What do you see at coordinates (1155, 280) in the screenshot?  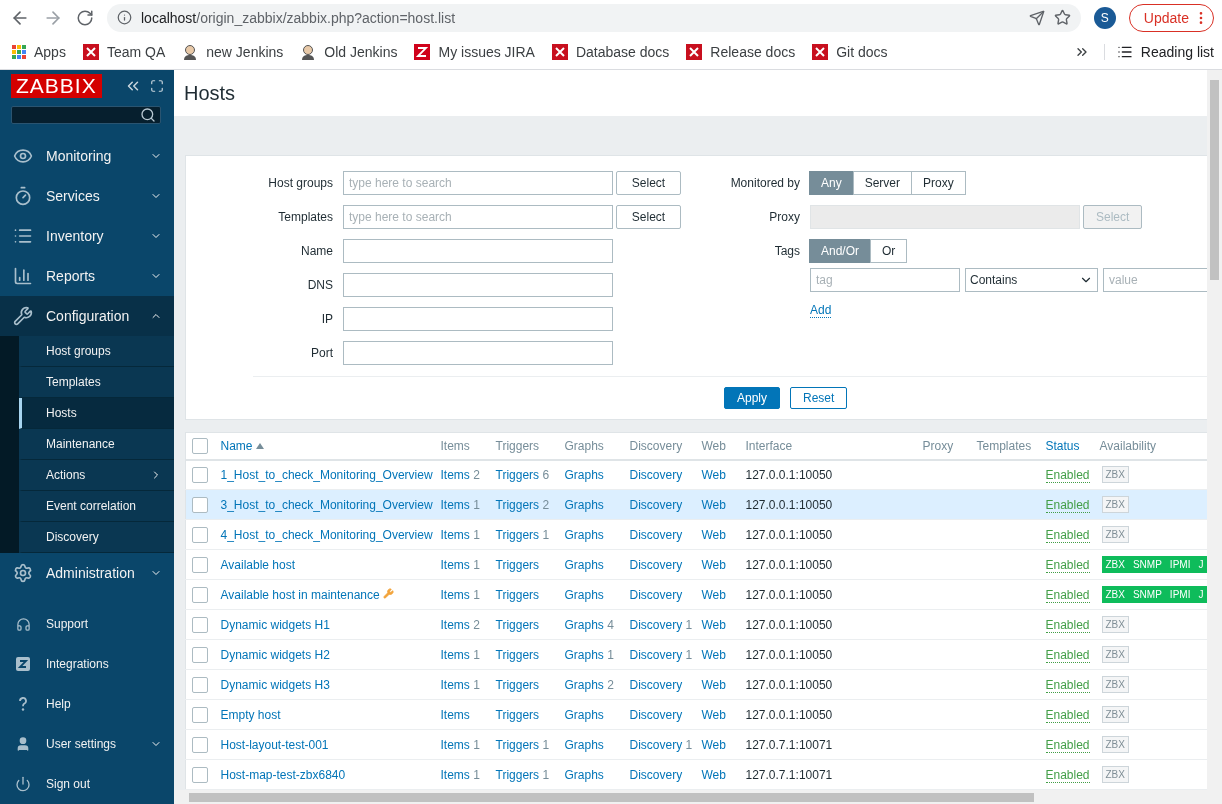 I see `value-field: value` at bounding box center [1155, 280].